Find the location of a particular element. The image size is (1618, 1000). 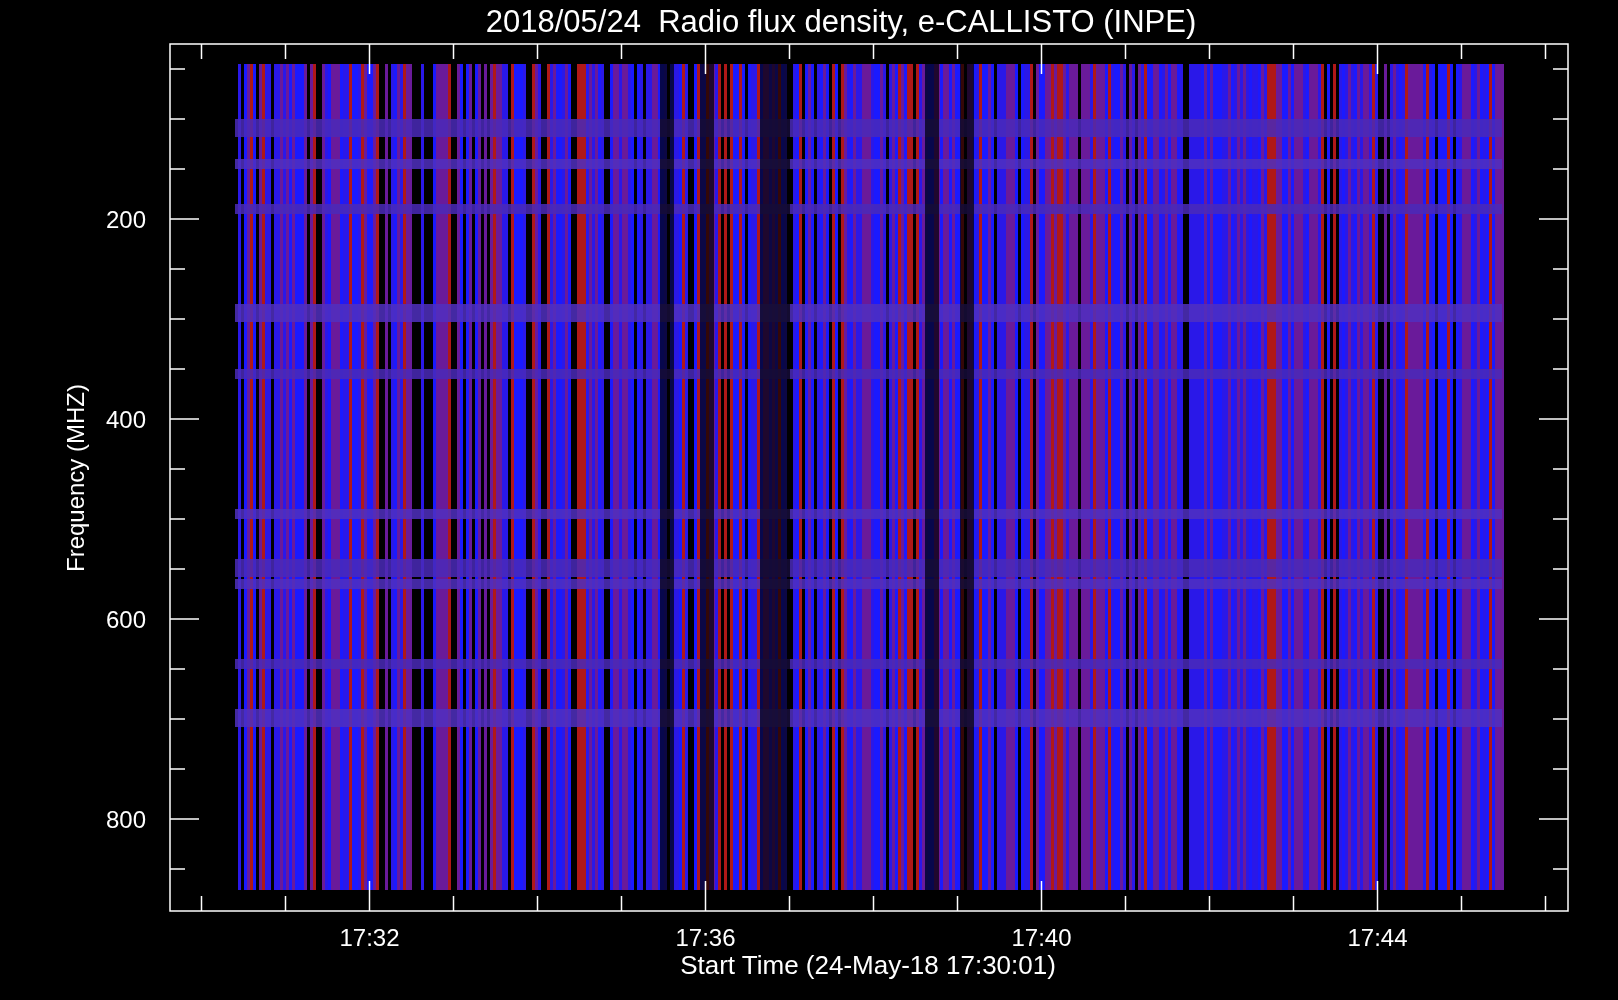

y-axis-label: Frequency (MHZ) is located at coordinates (75, 478).